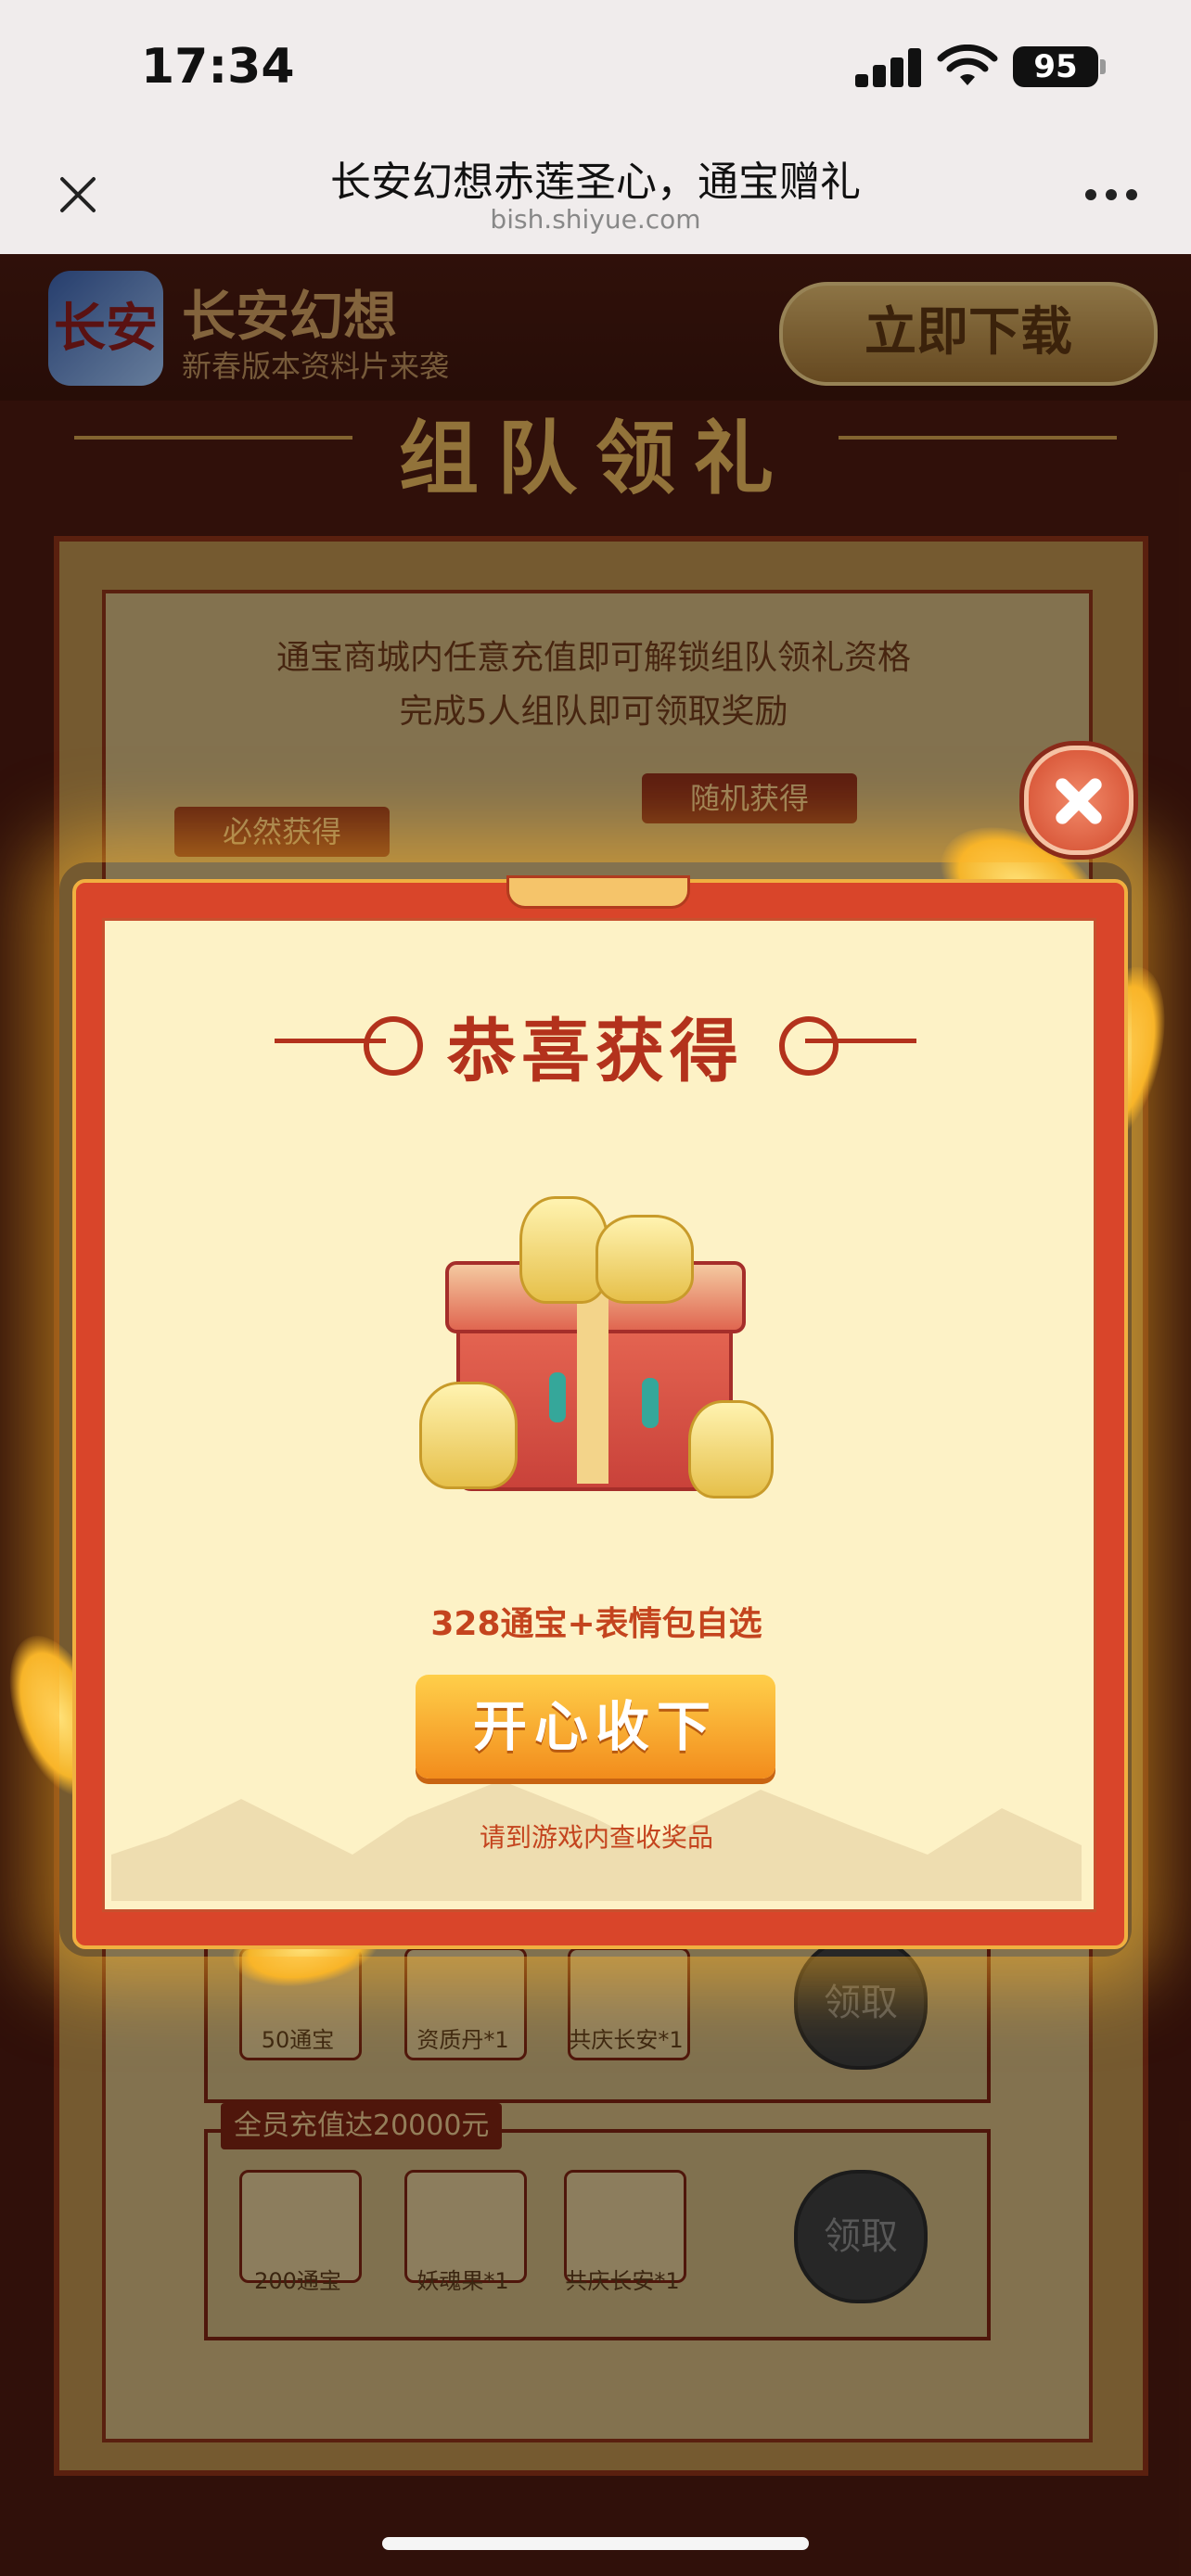  Describe the element at coordinates (967, 65) in the screenshot. I see `wifi-icon` at that location.